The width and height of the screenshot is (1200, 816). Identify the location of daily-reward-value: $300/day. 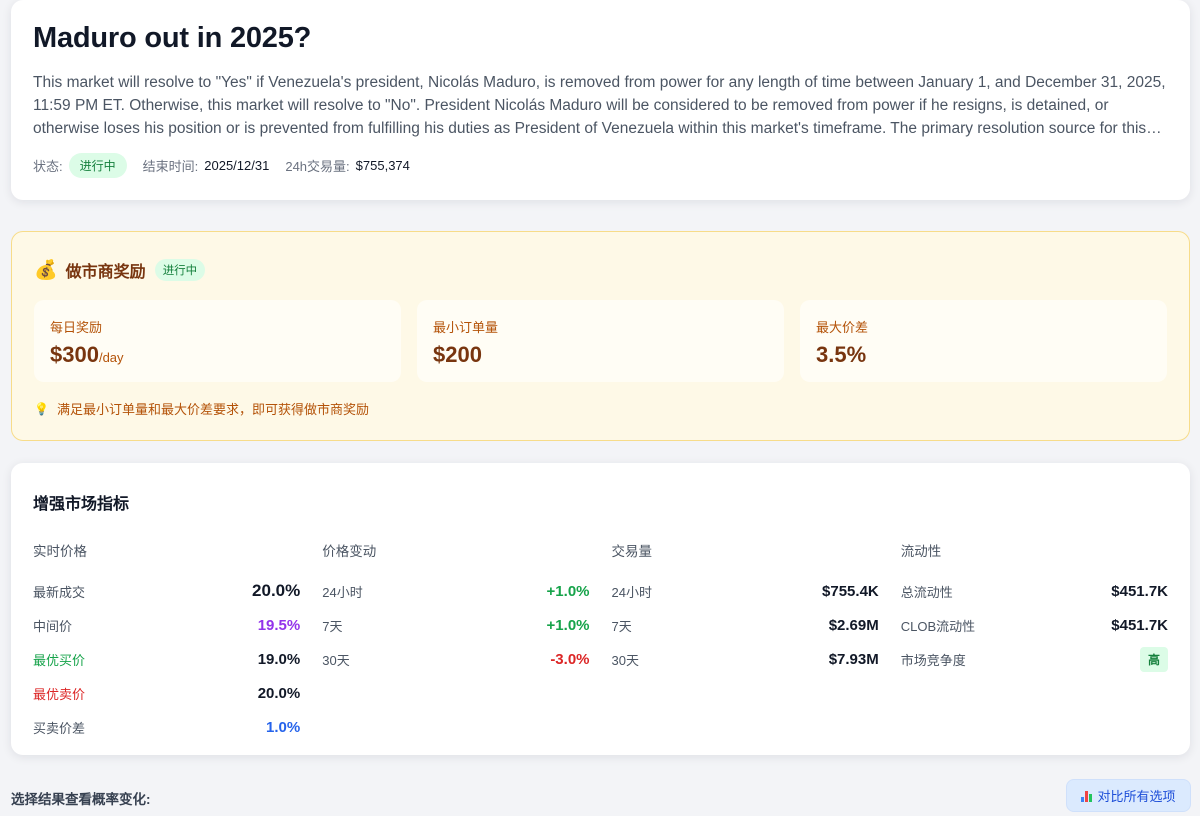
(217, 355).